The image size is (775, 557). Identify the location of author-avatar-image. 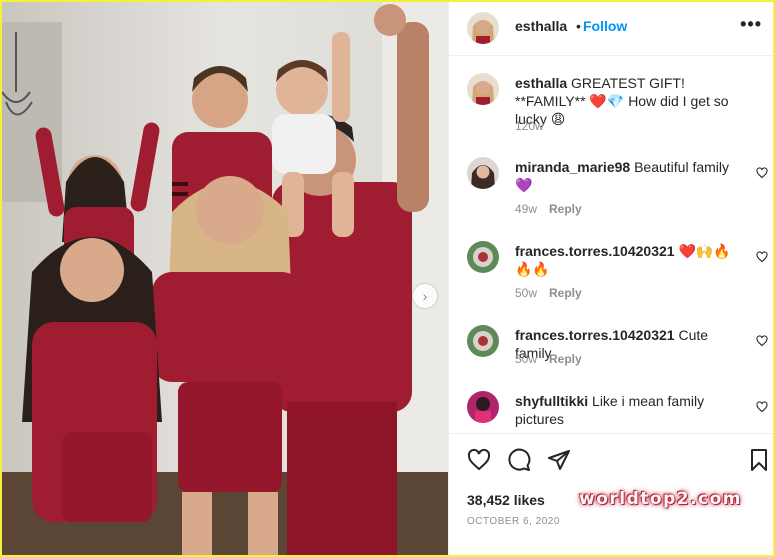
(483, 28).